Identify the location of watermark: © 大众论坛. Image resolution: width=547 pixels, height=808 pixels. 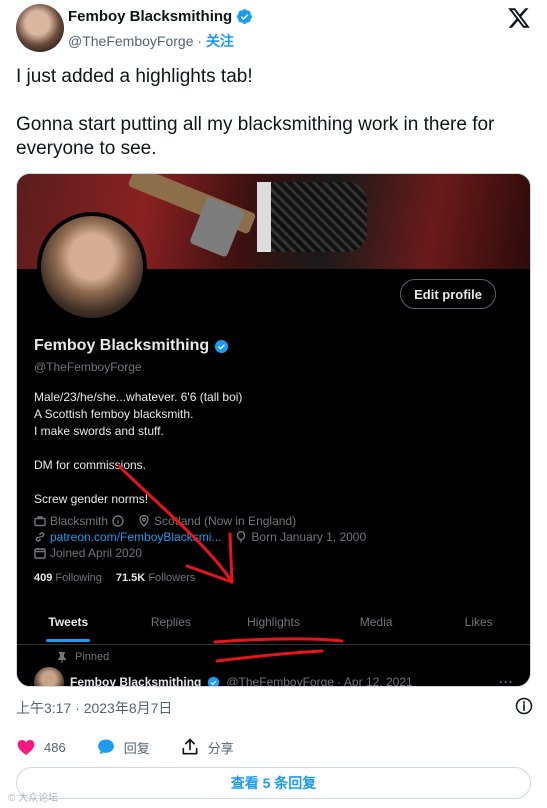
(33, 798).